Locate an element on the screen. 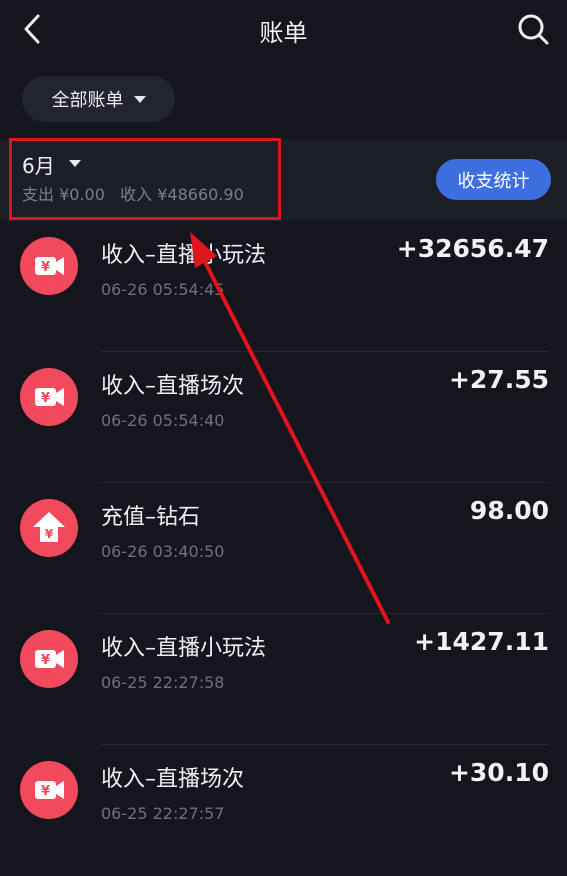  transaction-time: 06-26 03:40:50 is located at coordinates (163, 551).